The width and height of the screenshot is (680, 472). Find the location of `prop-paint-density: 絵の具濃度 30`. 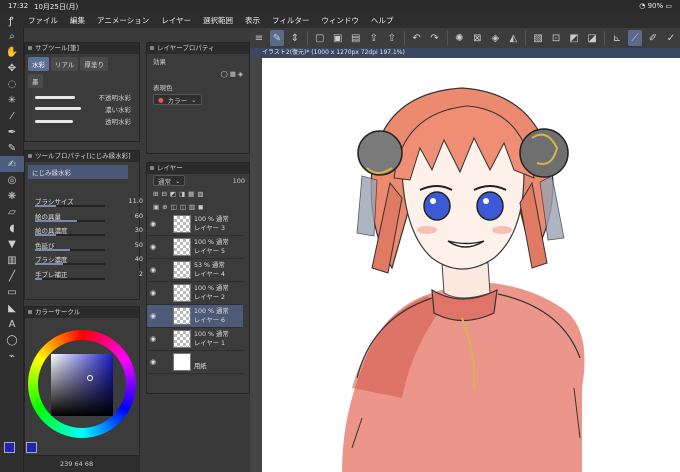

prop-paint-density: 絵の具濃度 30 is located at coordinates (84, 230).